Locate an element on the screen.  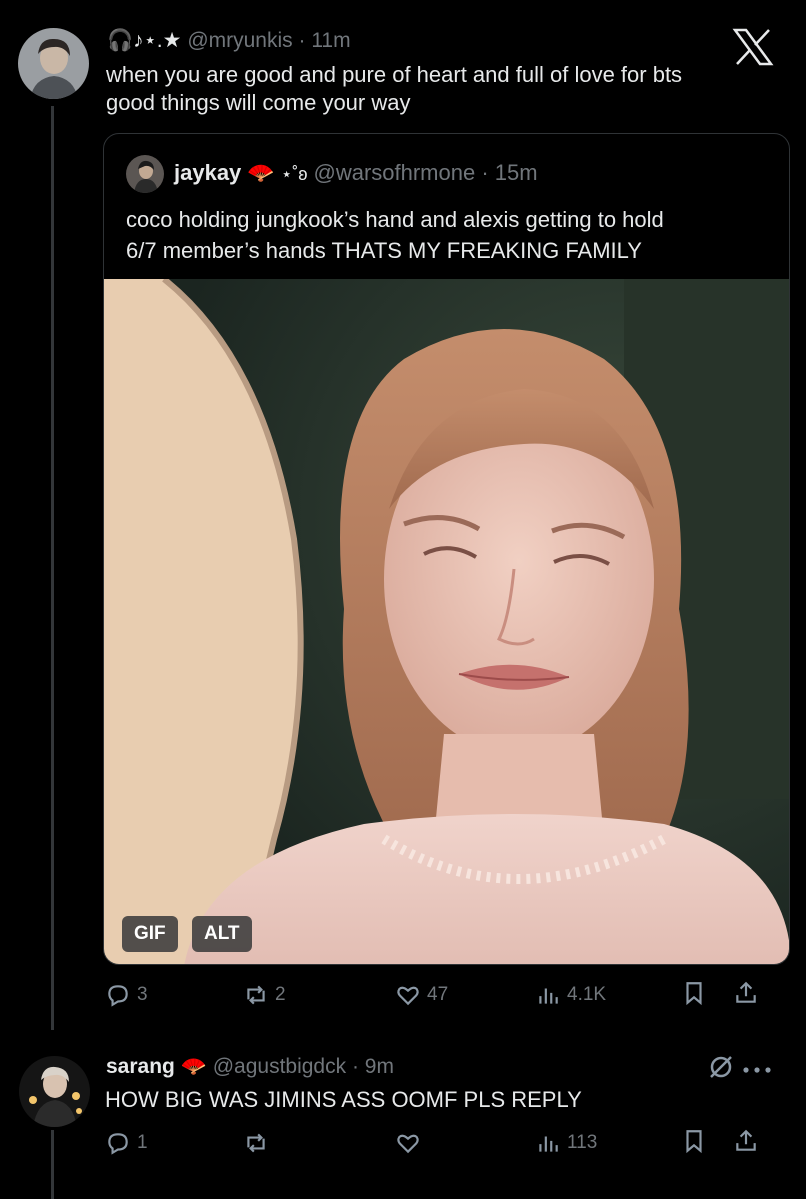
reply-count: 3 is located at coordinates (142, 994).